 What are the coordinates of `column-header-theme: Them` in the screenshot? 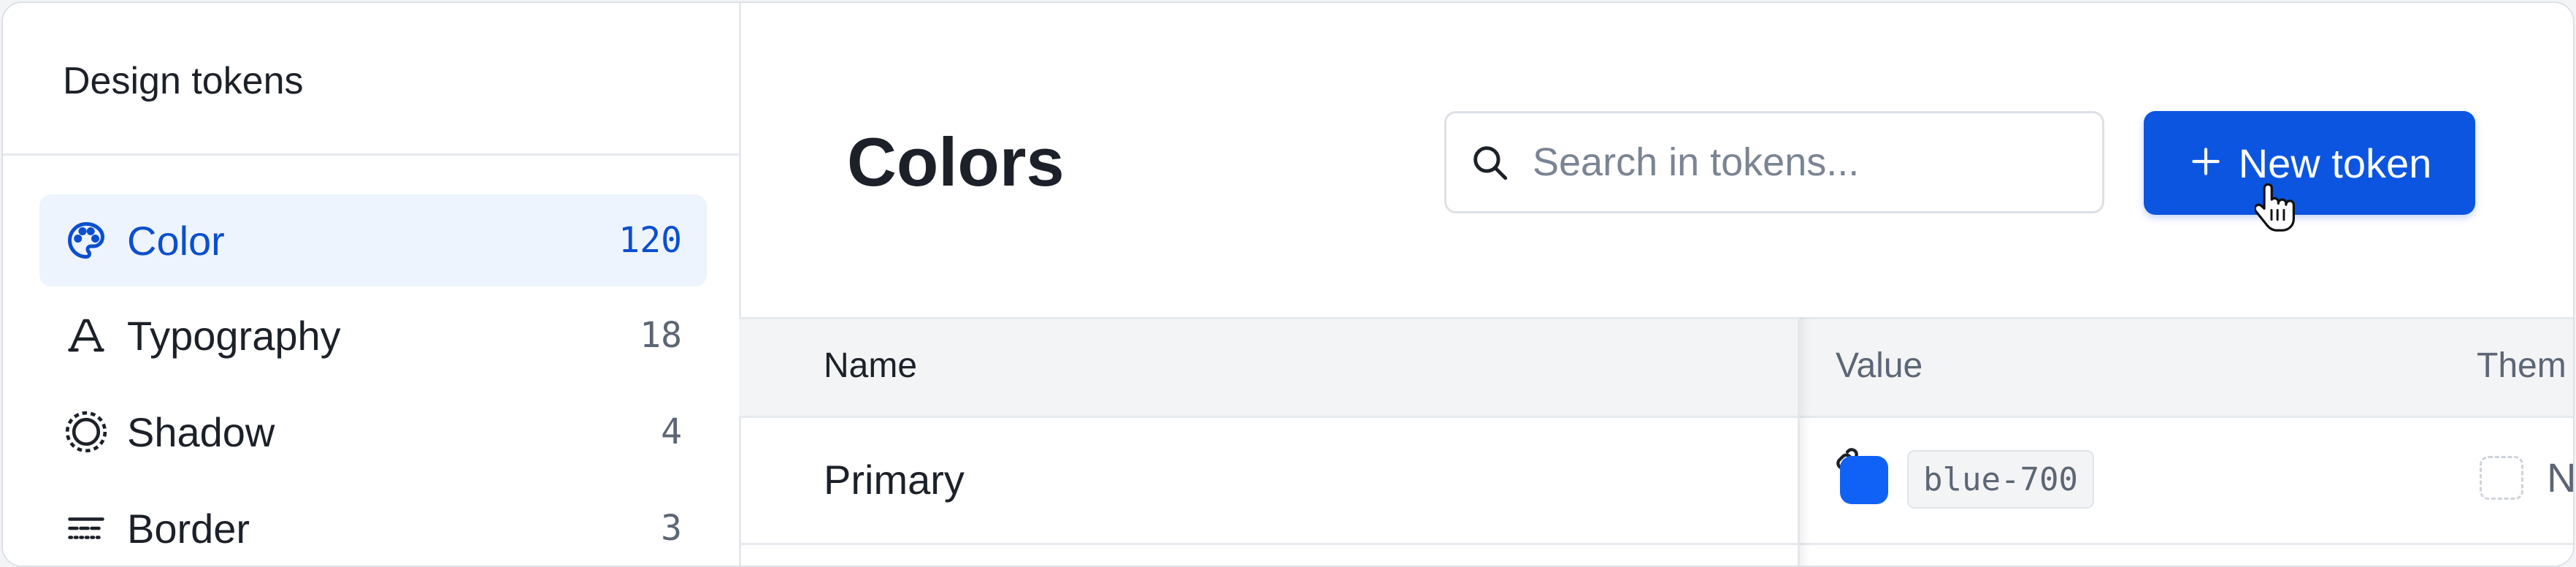 It's located at (2522, 365).